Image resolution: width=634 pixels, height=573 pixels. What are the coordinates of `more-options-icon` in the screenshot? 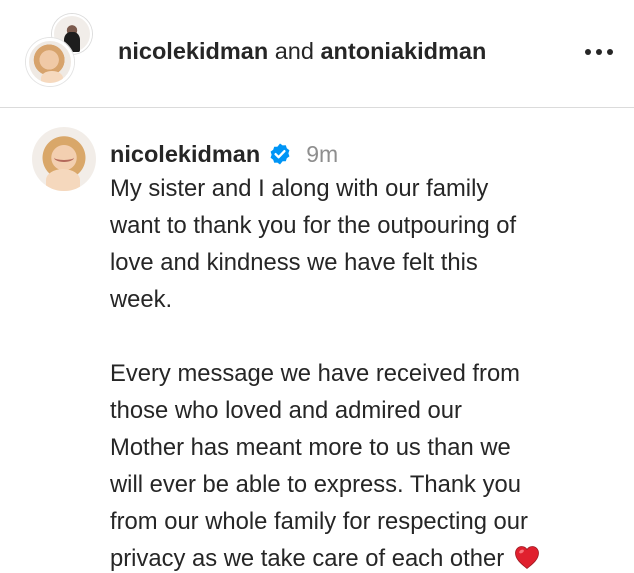 It's located at (599, 52).